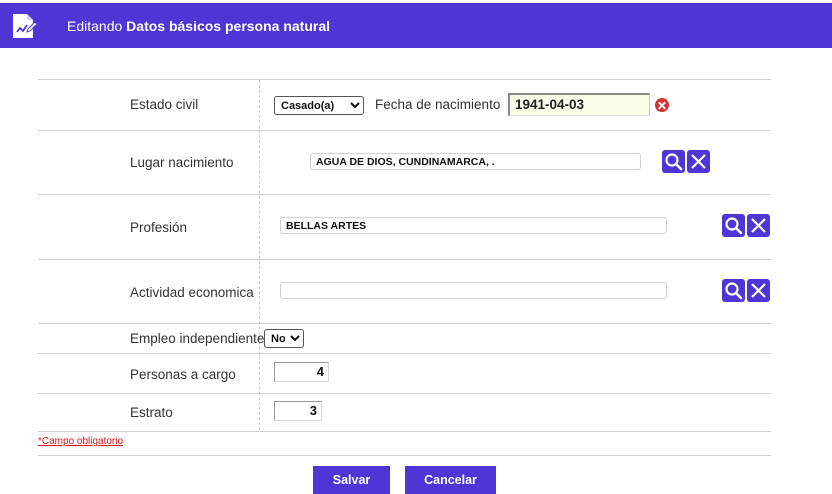  Describe the element at coordinates (197, 338) in the screenshot. I see `empleo-independiente-label: Empleo independiente` at that location.